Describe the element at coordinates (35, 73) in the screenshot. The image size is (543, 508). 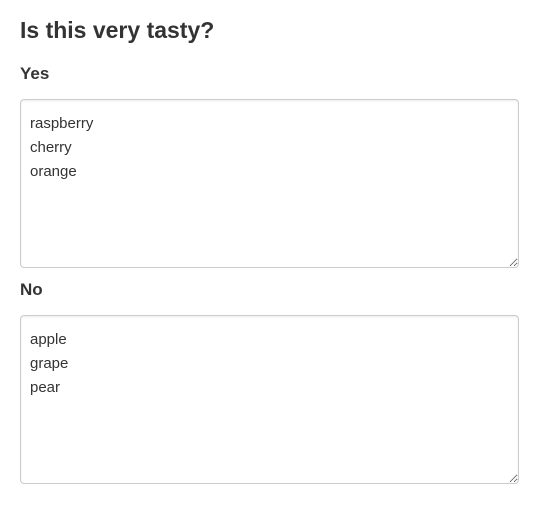
I see `yes-label: Yes` at that location.